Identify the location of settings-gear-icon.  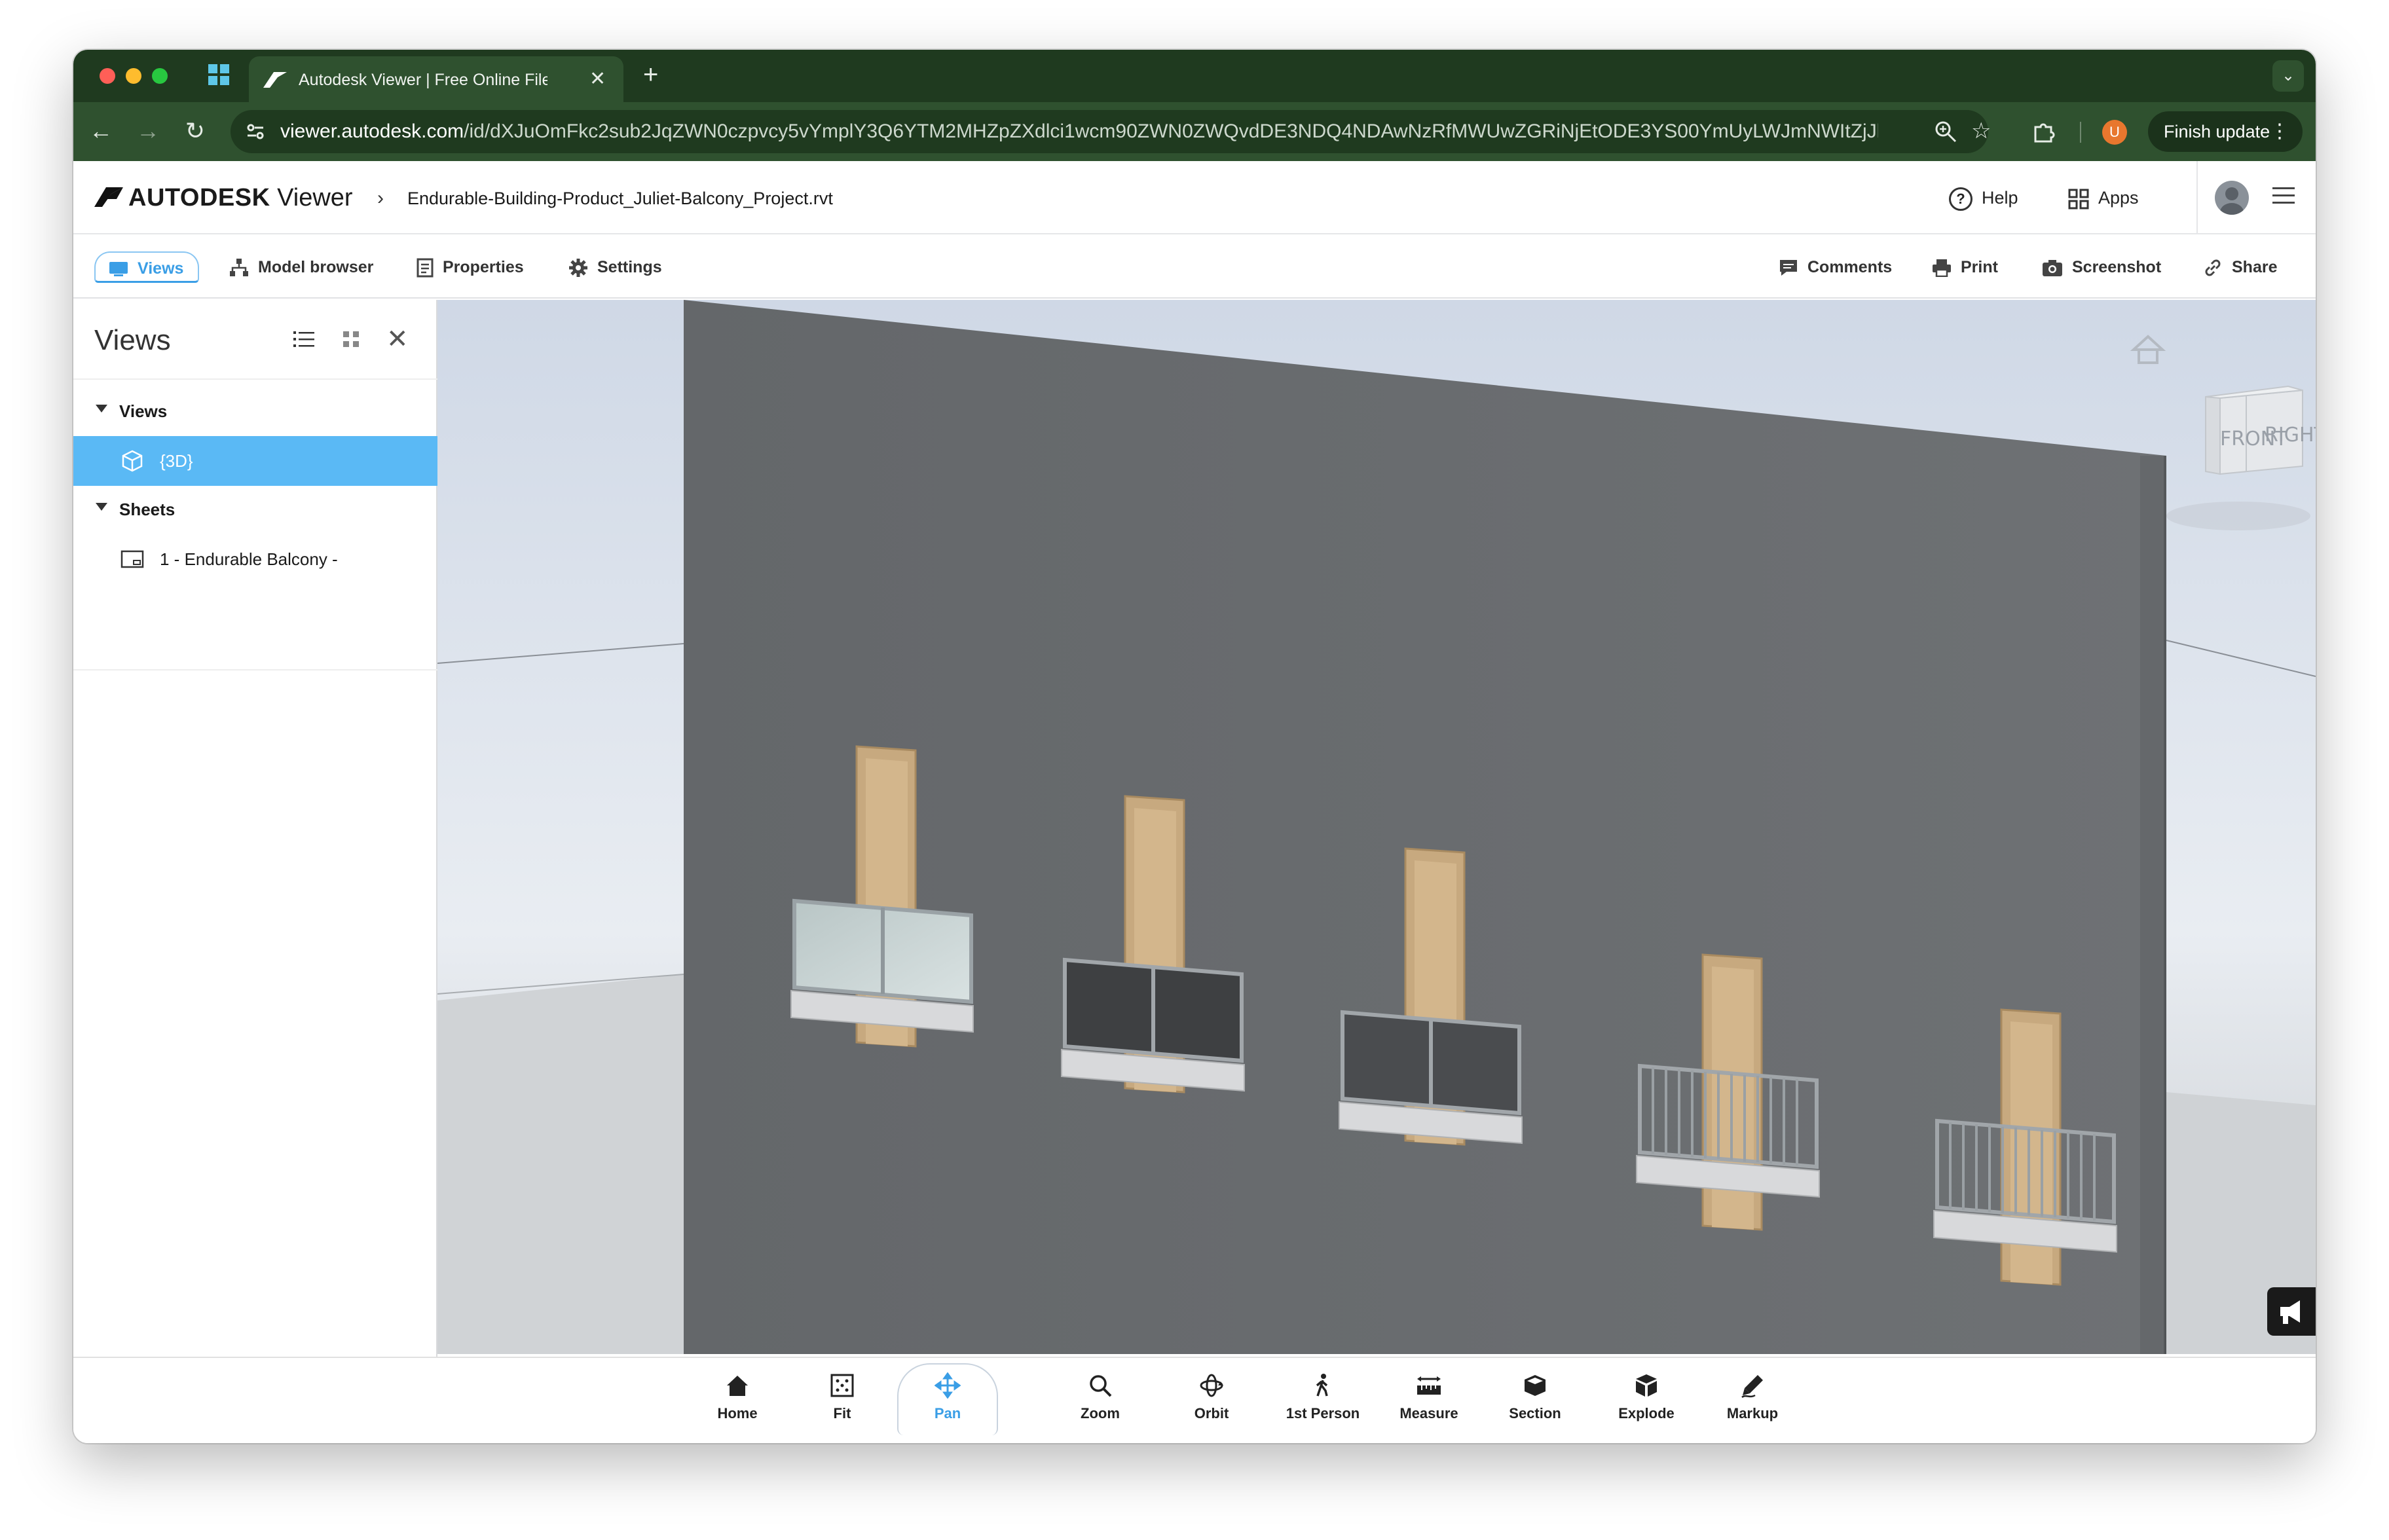
(578, 268).